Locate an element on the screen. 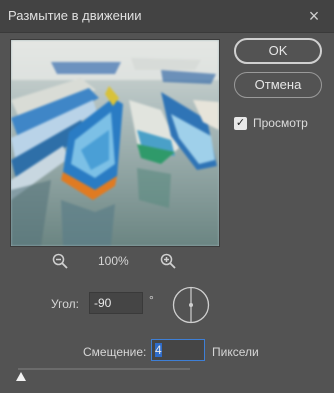  zoom-level: 100% is located at coordinates (113, 261).